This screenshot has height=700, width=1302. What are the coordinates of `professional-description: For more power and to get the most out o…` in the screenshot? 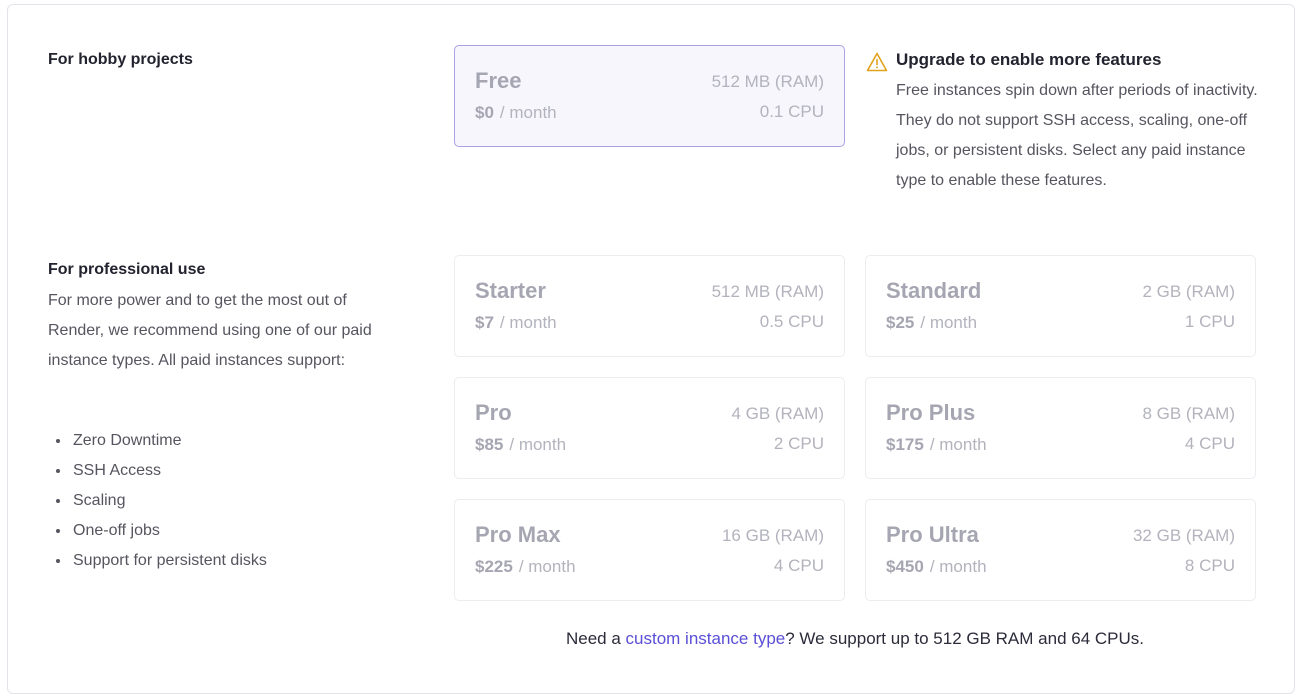 It's located at (210, 330).